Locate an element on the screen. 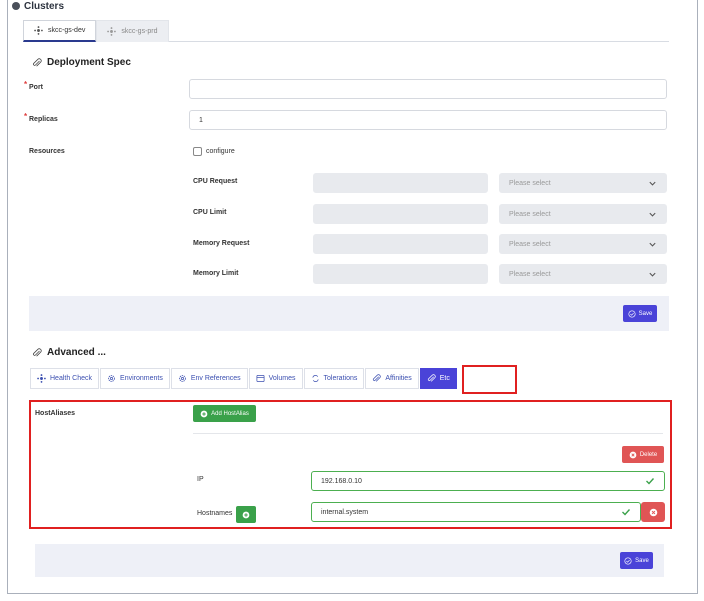  clusters-title-text: Clusters is located at coordinates (44, 6).